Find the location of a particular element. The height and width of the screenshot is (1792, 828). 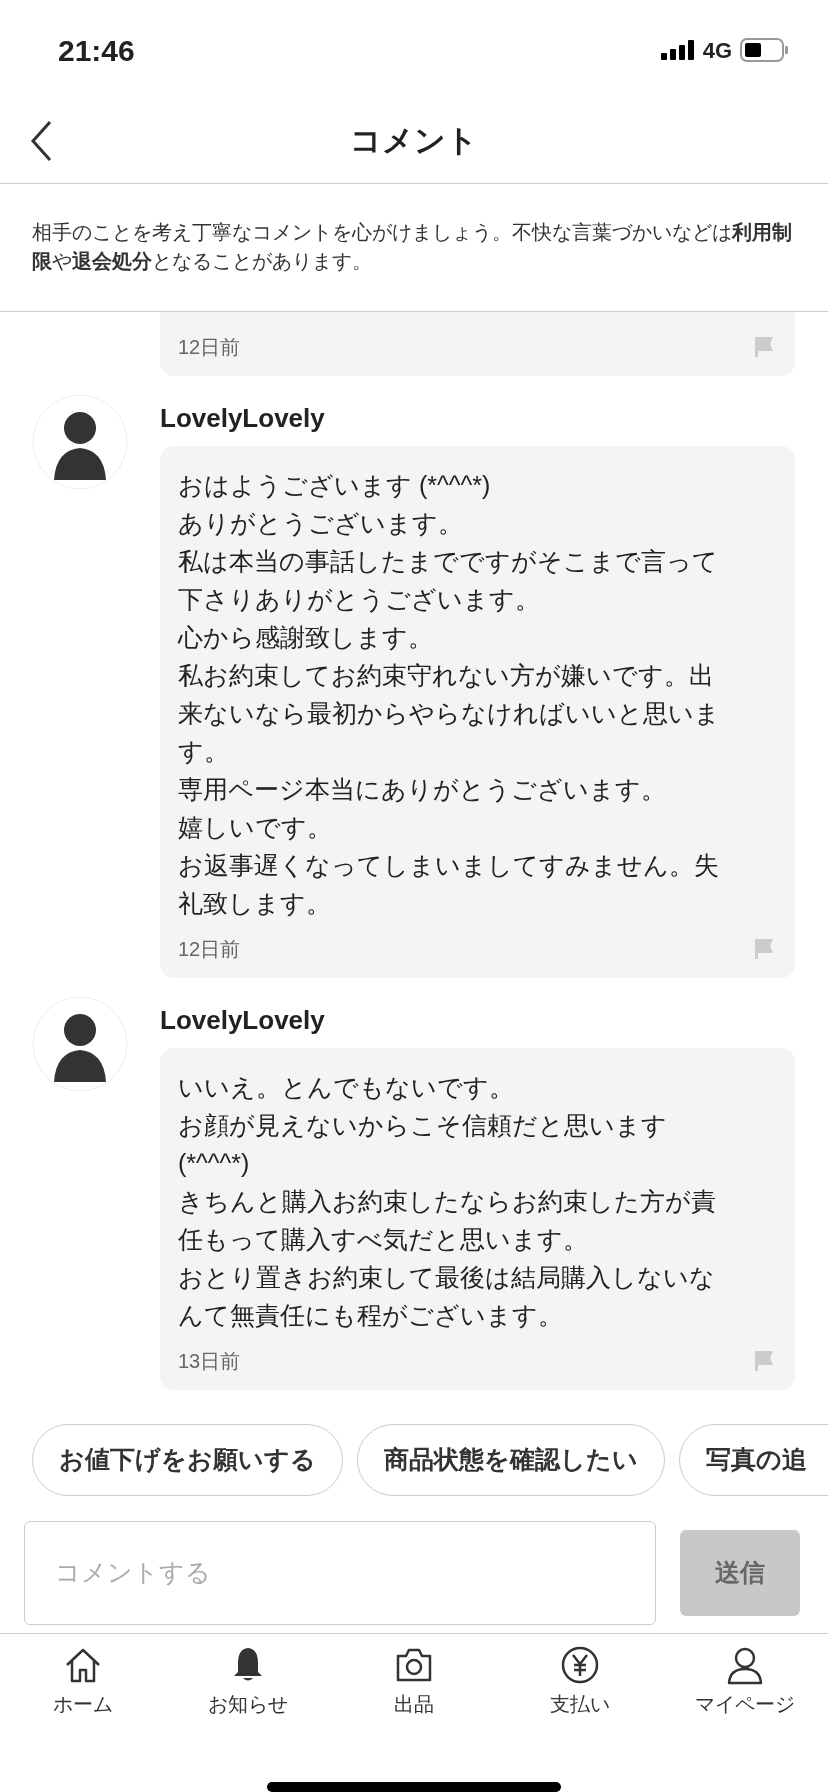

tab-bar-item: マイページ is located at coordinates (745, 1682).